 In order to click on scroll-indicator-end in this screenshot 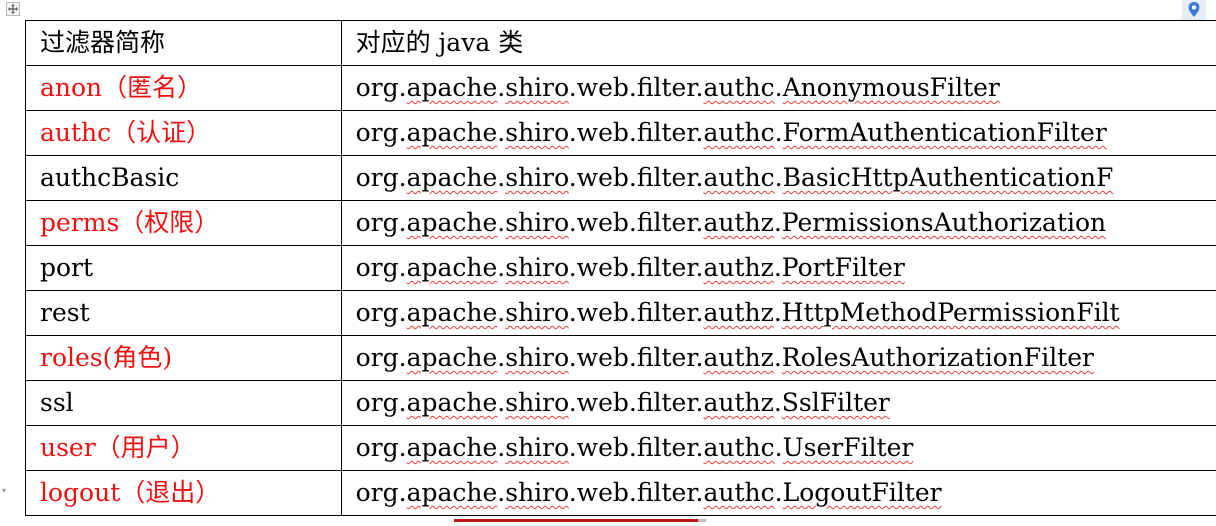, I will do `click(702, 520)`.